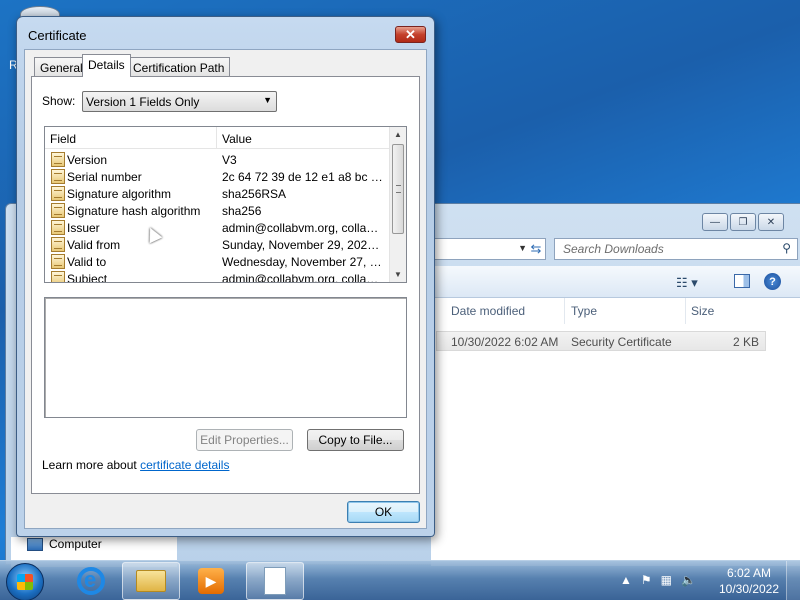 The width and height of the screenshot is (800, 600). What do you see at coordinates (488, 311) in the screenshot?
I see `column-date-modified: Date modified` at bounding box center [488, 311].